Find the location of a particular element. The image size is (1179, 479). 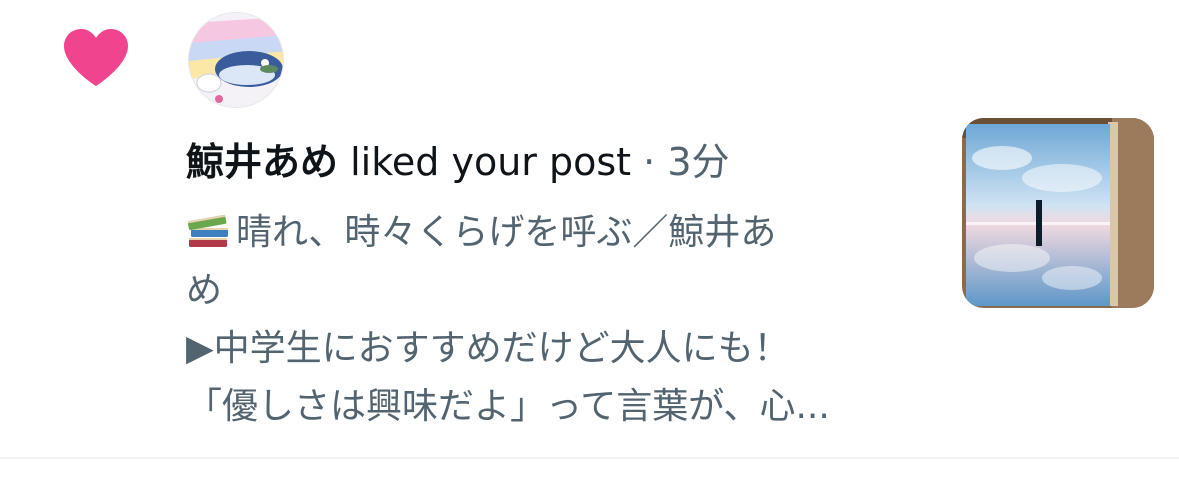

timestamp: 3分 is located at coordinates (698, 162).